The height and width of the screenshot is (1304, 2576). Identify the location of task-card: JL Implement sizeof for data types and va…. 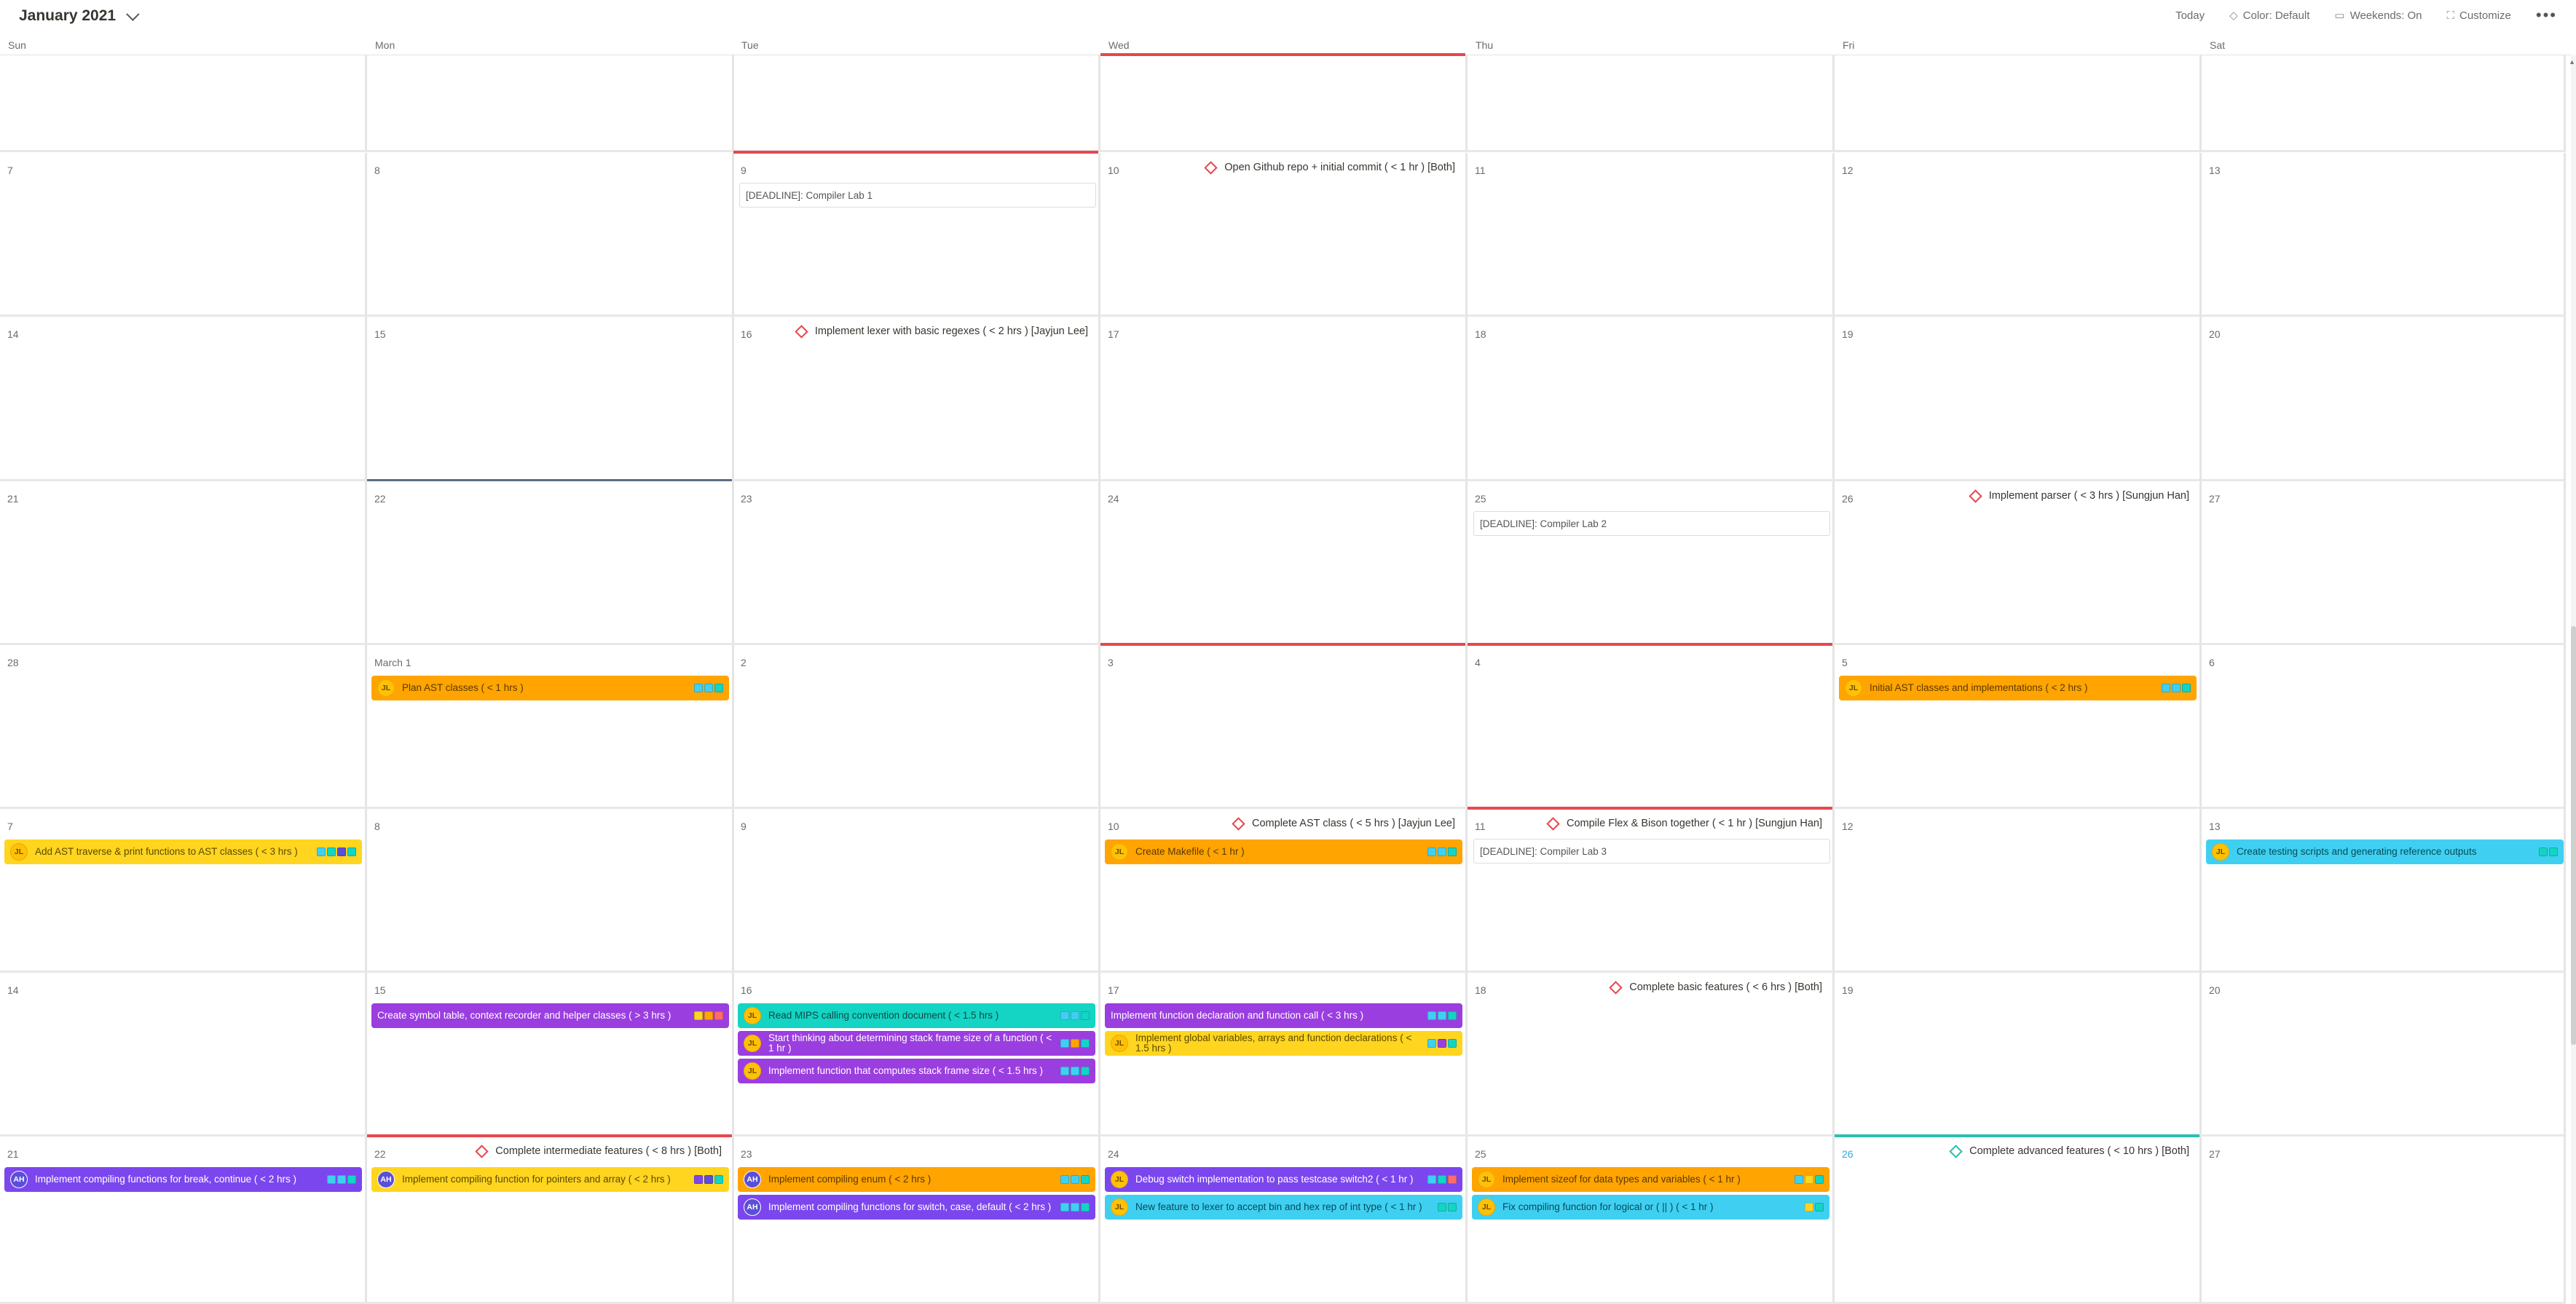
(1650, 1179).